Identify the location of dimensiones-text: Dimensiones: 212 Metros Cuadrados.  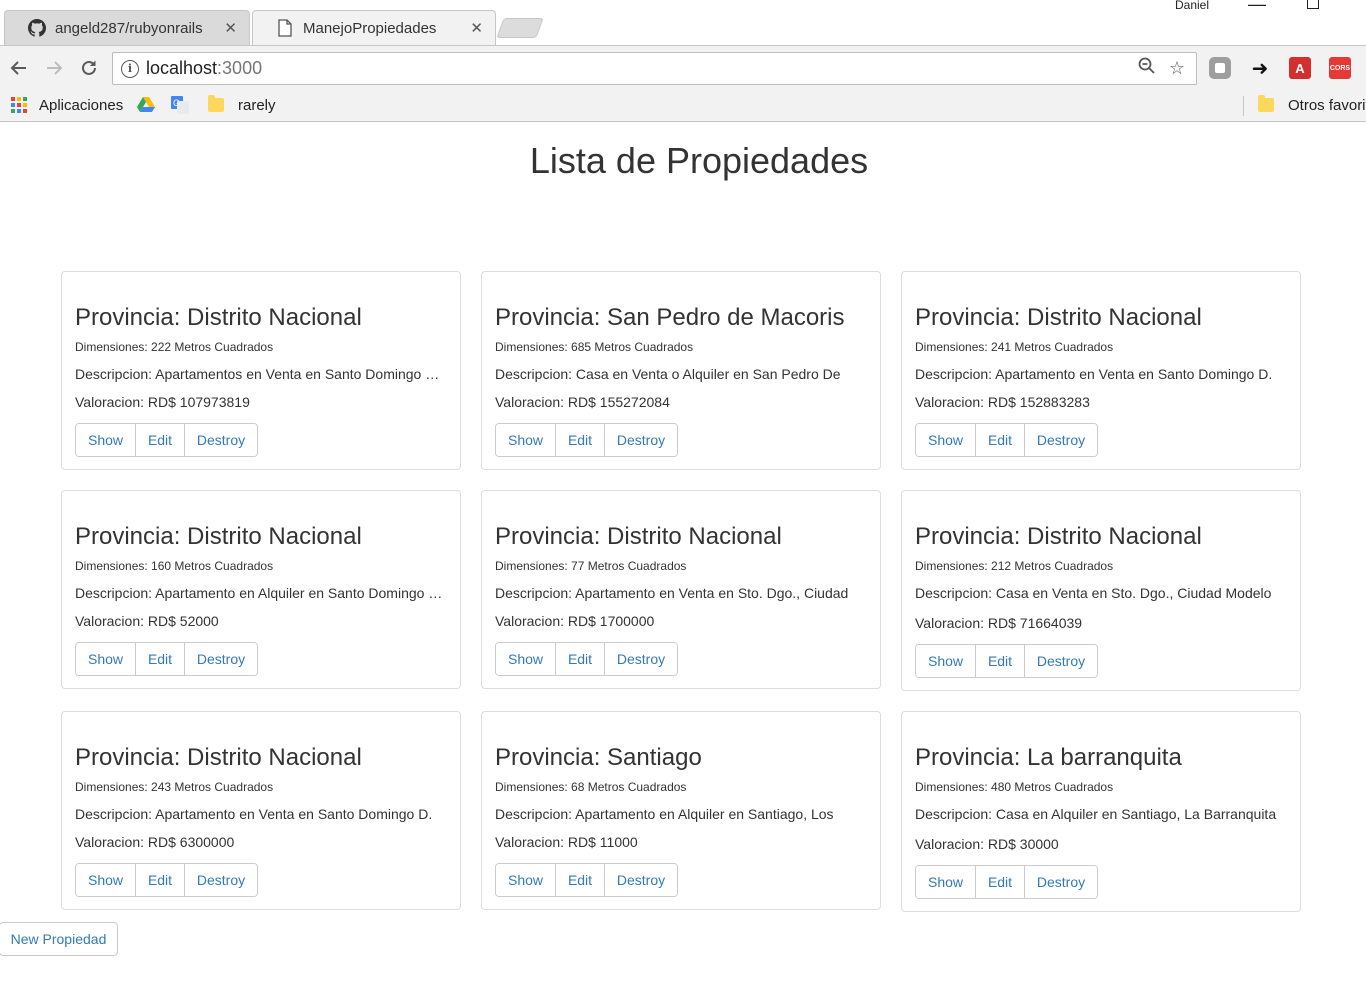
(1014, 566).